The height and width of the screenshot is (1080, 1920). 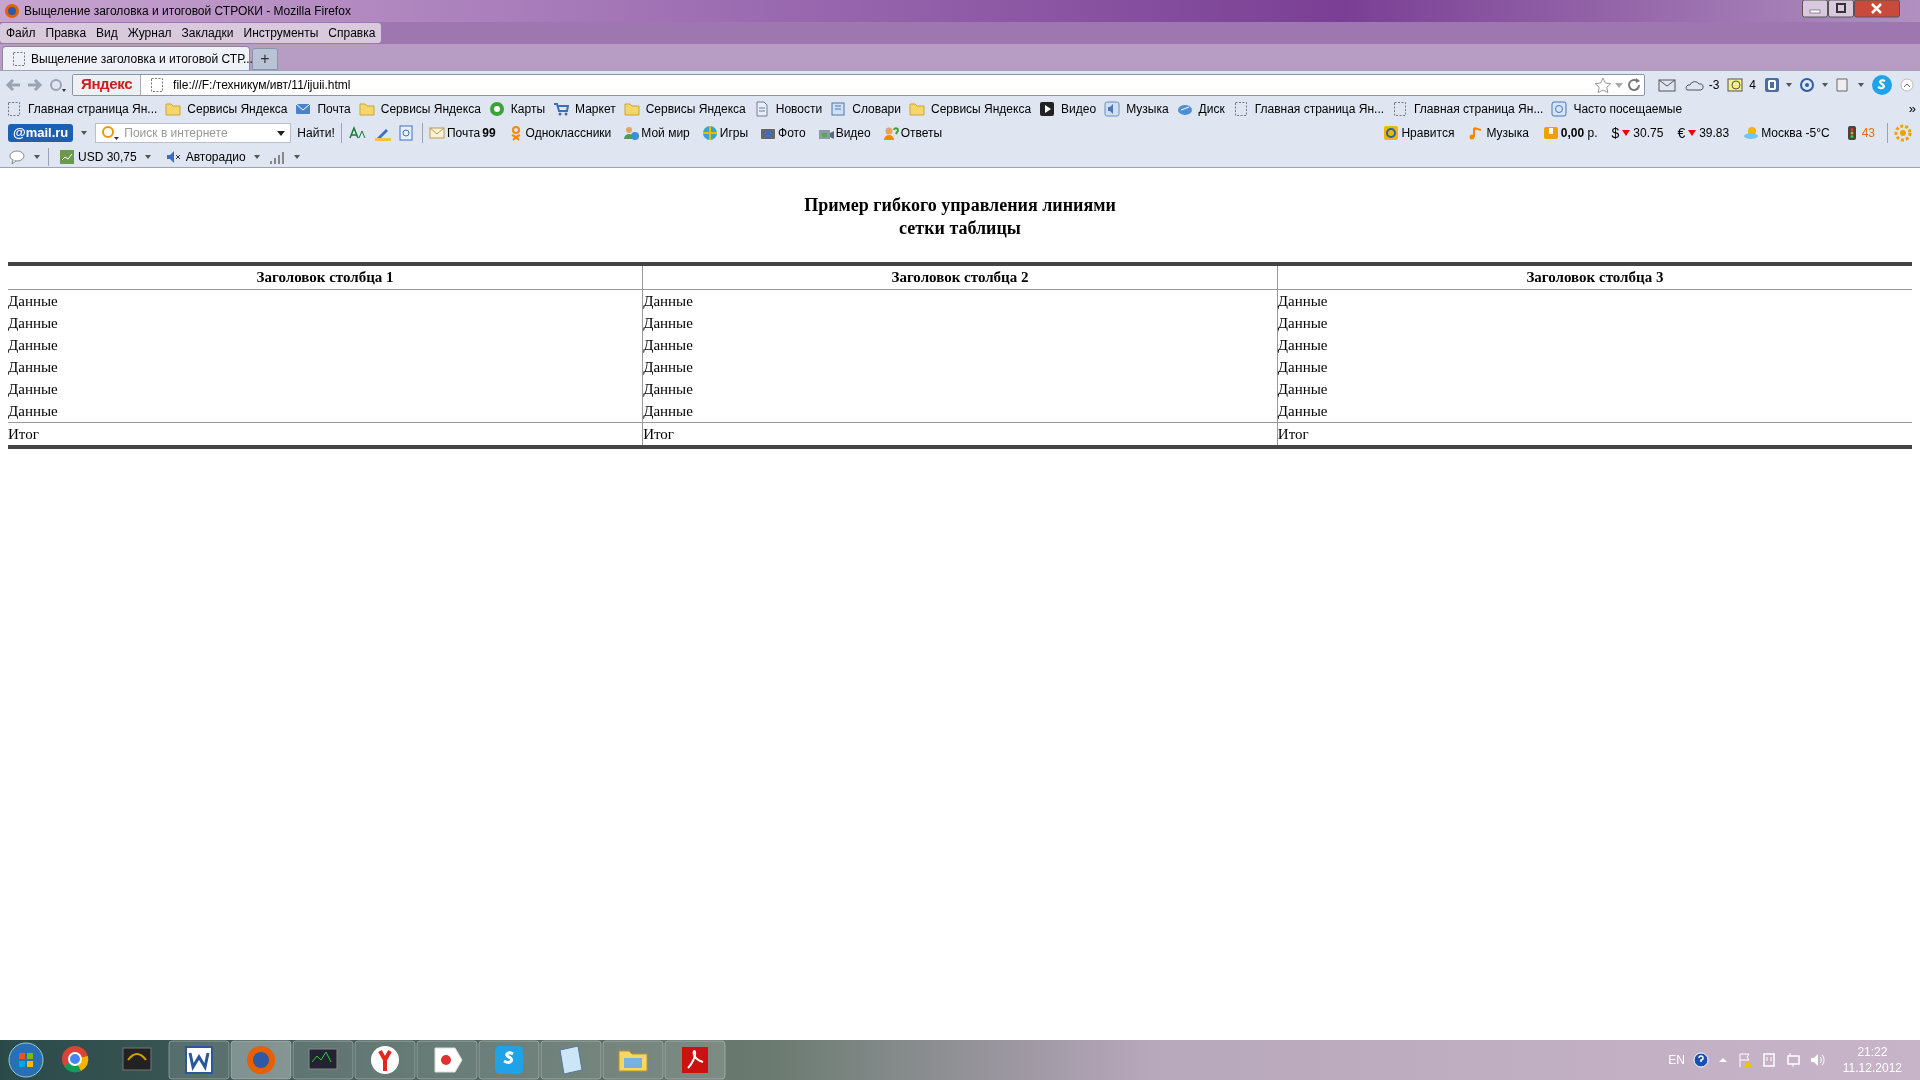 I want to click on system-monitor-icon, so click(x=323, y=1060).